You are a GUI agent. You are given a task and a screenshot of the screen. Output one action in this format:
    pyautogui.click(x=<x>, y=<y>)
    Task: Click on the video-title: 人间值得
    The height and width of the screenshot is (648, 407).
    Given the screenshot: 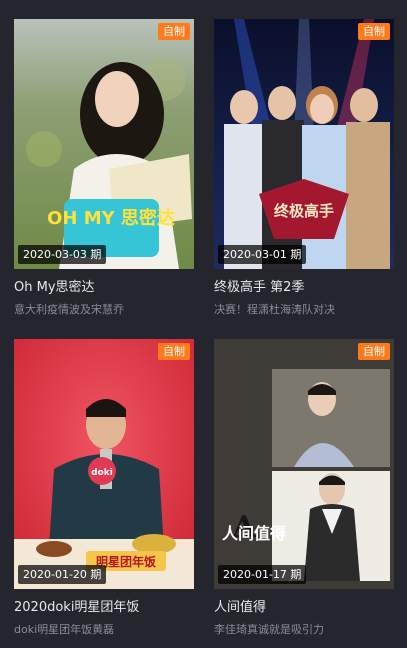 What is the action you would take?
    pyautogui.click(x=304, y=608)
    